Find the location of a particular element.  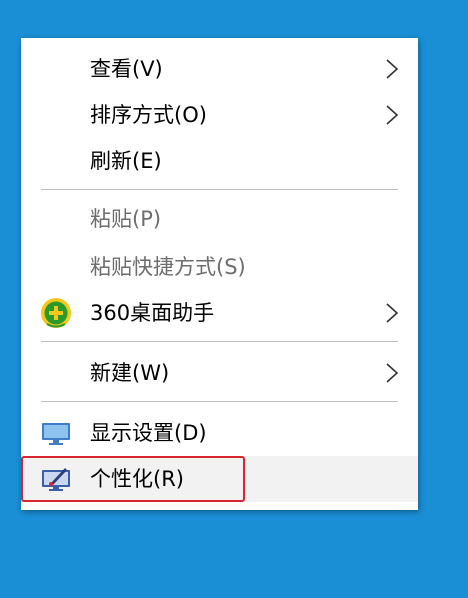

menu-item-new: 新建(W) is located at coordinates (219, 373).